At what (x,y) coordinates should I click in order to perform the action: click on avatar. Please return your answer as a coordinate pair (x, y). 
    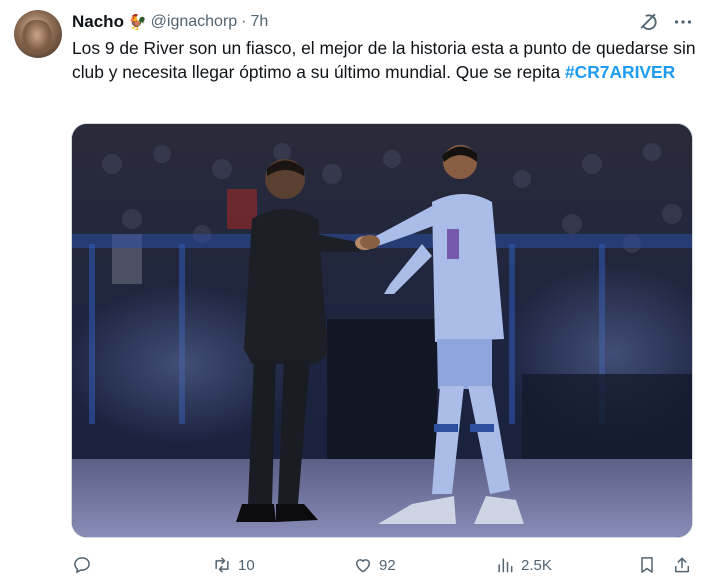
    Looking at the image, I should click on (38, 34).